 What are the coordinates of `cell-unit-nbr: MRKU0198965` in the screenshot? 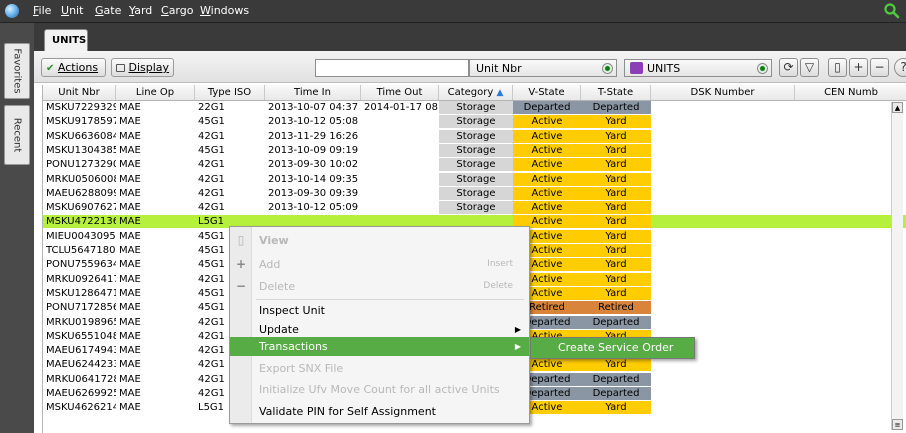 It's located at (81, 322).